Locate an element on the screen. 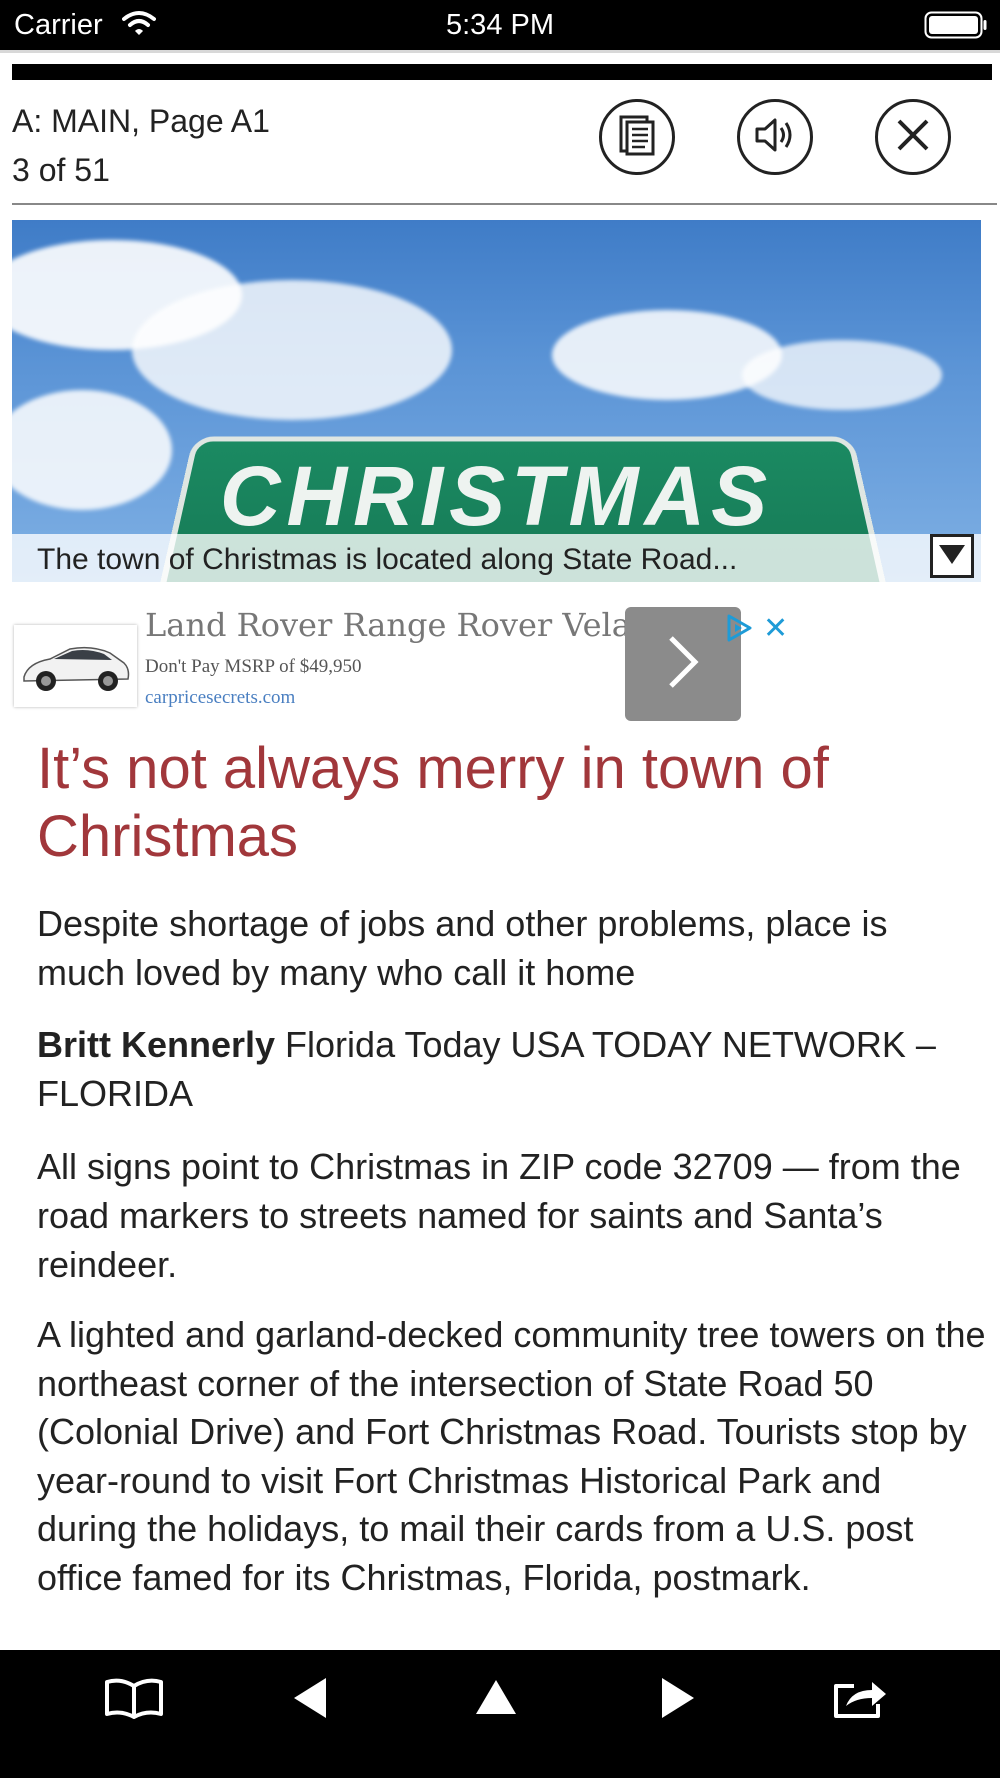 This screenshot has height=1778, width=1000. top-divider is located at coordinates (500, 51).